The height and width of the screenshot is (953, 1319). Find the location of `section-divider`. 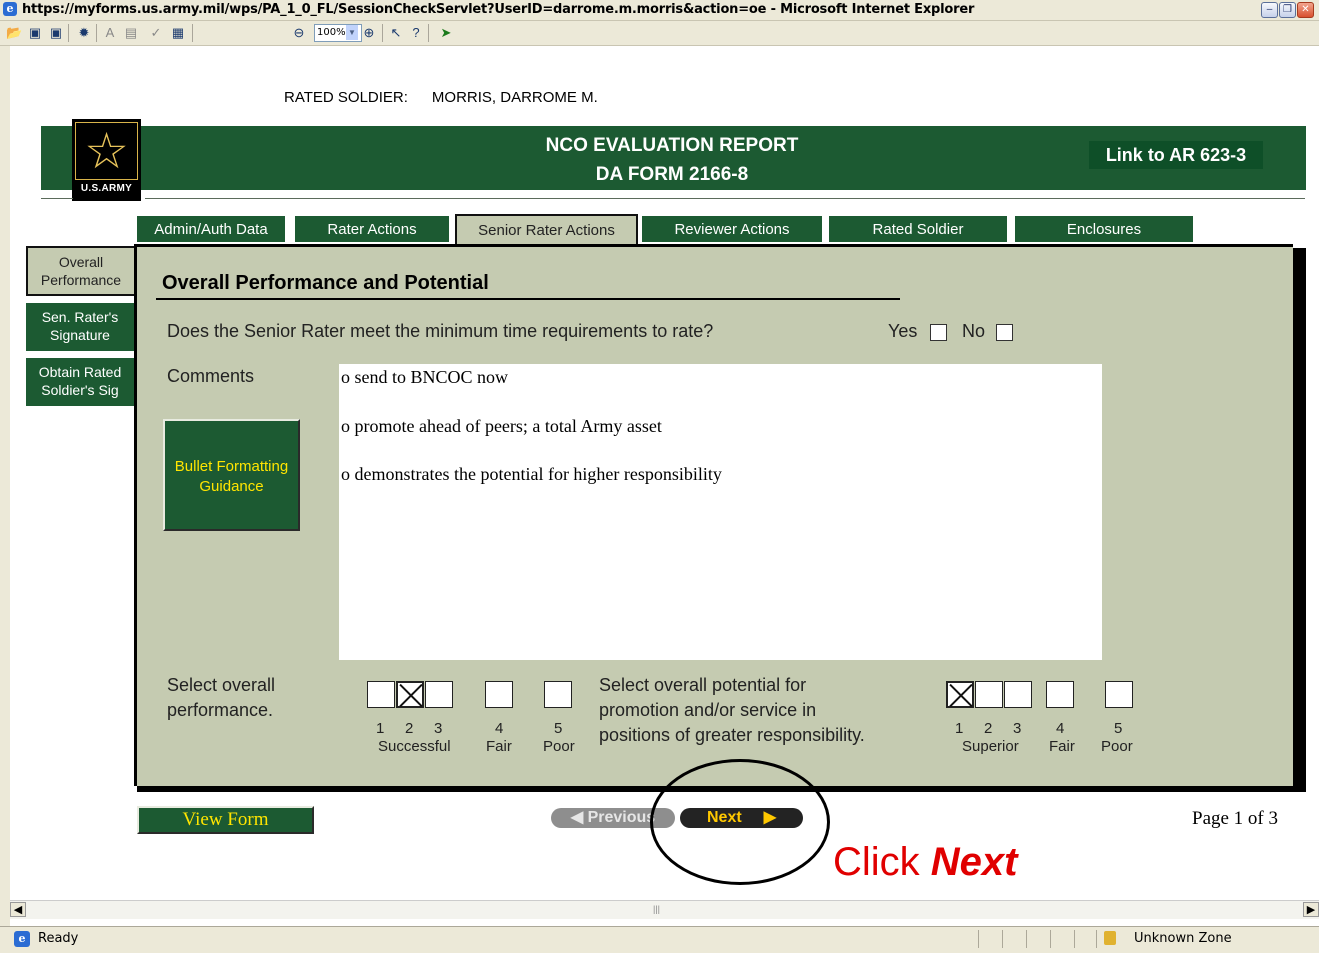

section-divider is located at coordinates (528, 299).